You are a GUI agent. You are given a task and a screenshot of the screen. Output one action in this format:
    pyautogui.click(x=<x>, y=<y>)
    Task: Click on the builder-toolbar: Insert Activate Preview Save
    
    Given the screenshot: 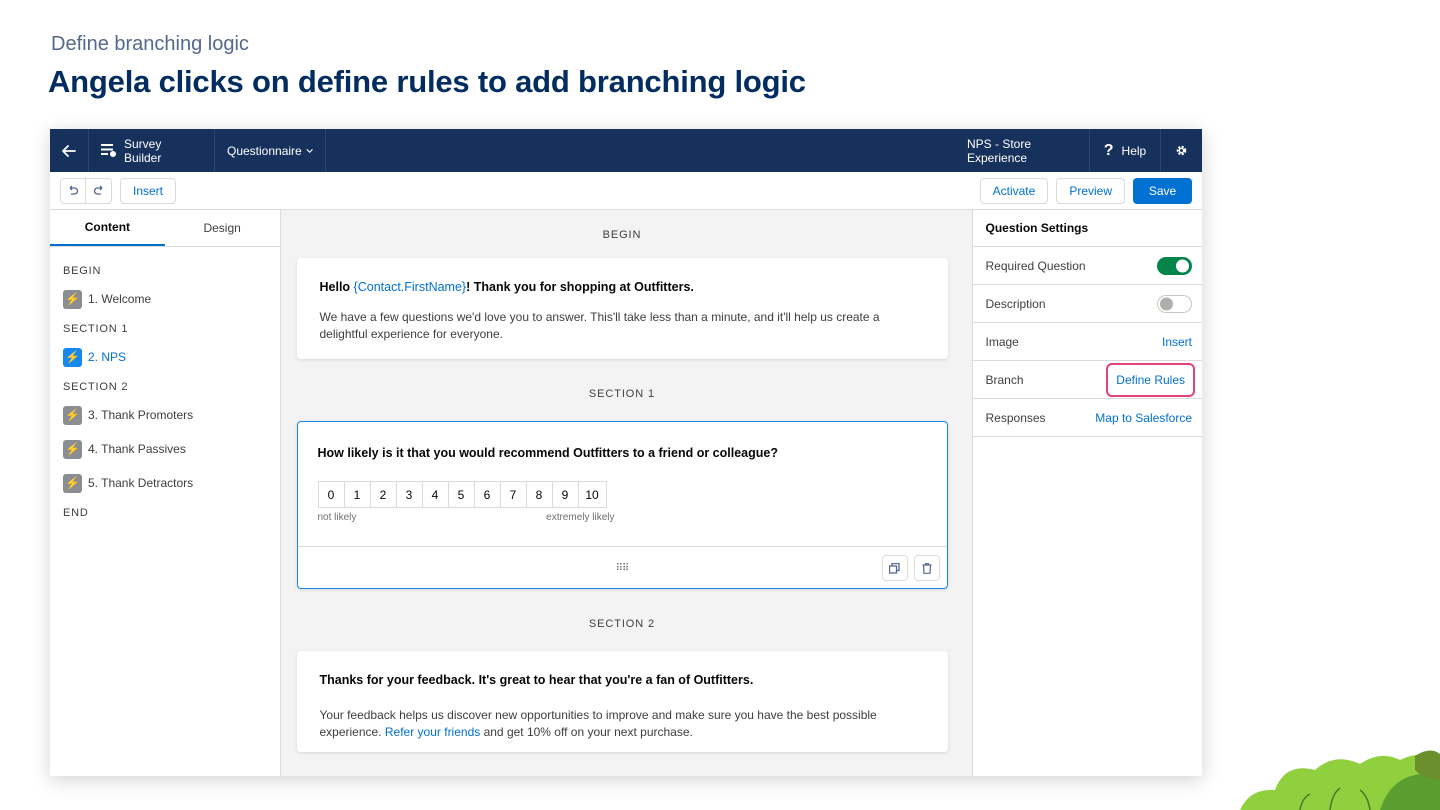 What is the action you would take?
    pyautogui.click(x=626, y=191)
    